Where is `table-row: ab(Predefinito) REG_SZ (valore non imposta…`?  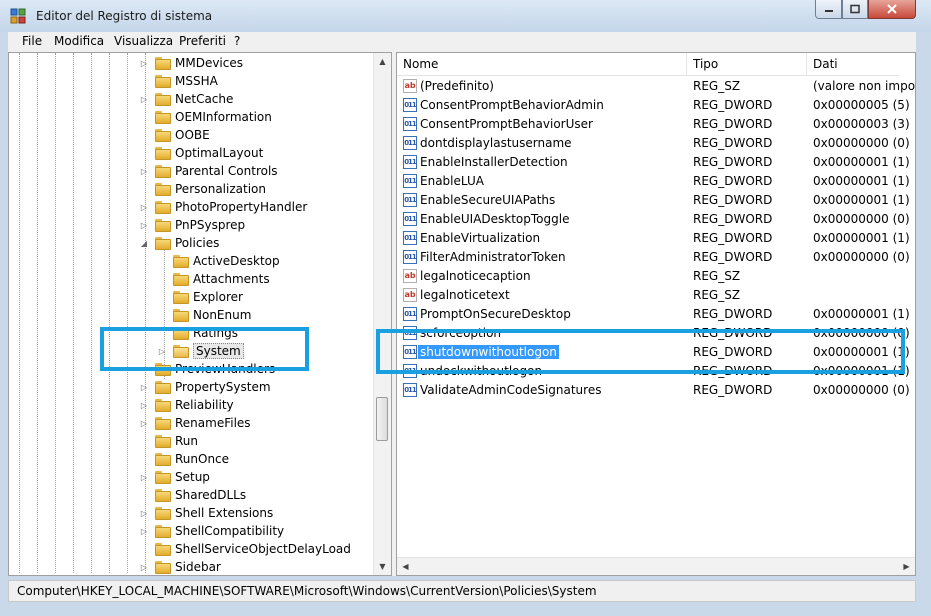
table-row: ab(Predefinito) REG_SZ (valore non imposta… is located at coordinates (656, 87).